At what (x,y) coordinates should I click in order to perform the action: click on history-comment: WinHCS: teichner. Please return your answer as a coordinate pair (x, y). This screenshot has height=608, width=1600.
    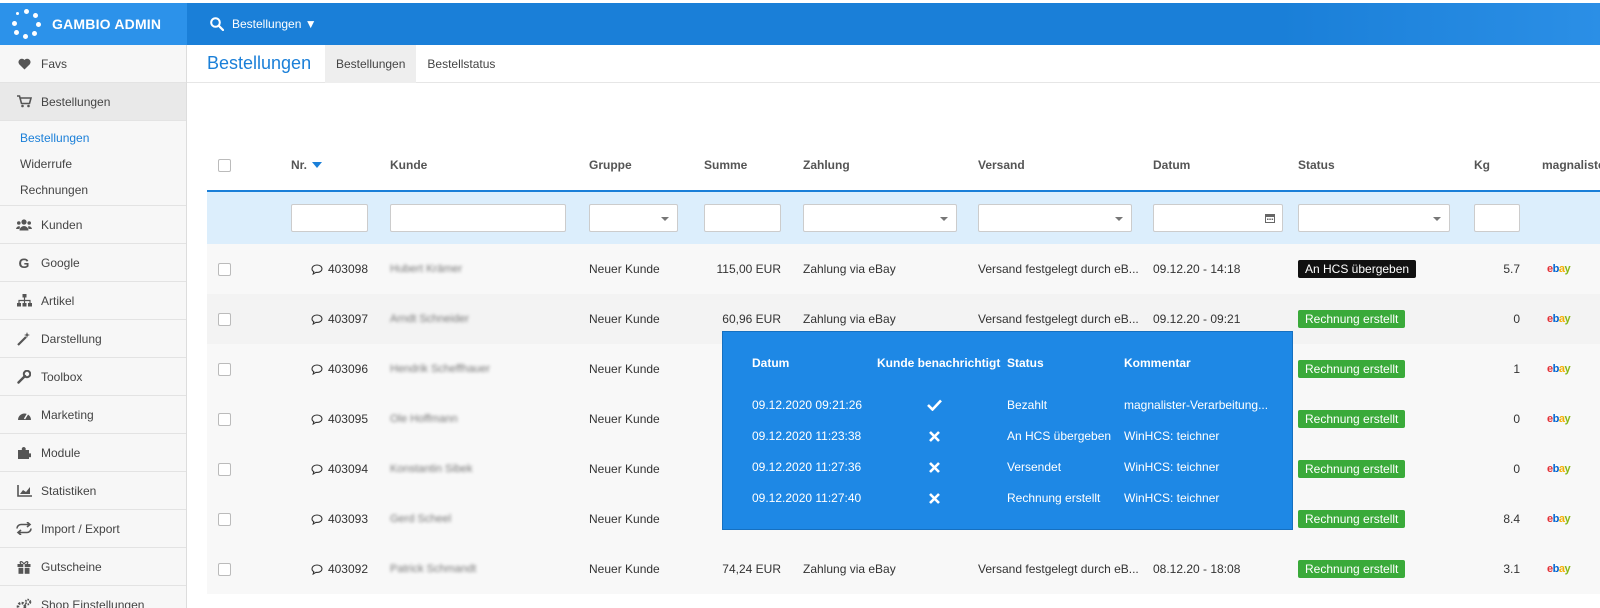
    Looking at the image, I should click on (1172, 467).